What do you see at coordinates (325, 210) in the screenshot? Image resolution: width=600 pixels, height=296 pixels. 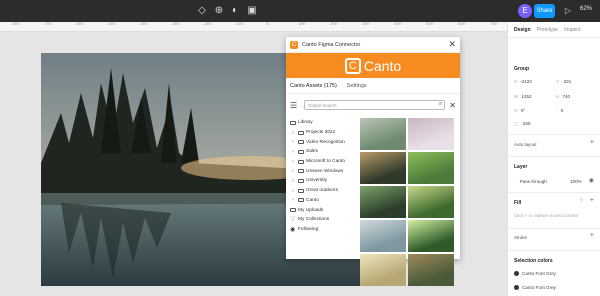 I see `tree-item-my-uploads: My Uploads` at bounding box center [325, 210].